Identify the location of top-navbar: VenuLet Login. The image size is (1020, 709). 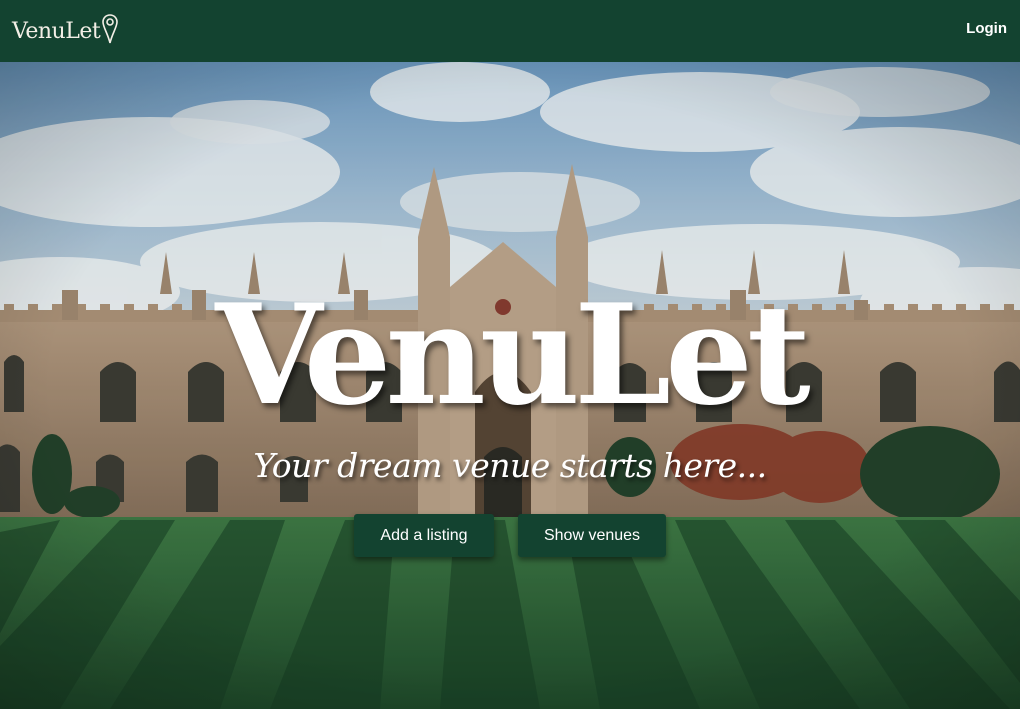
(510, 31).